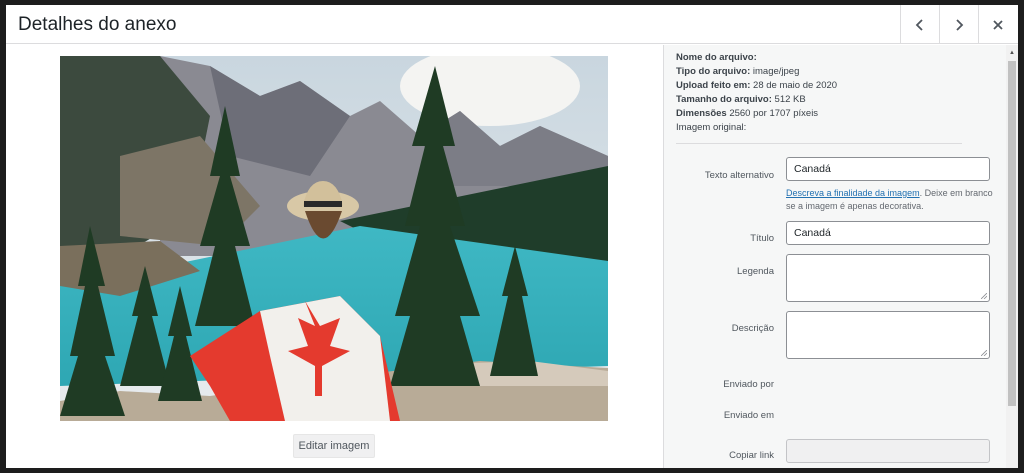 The height and width of the screenshot is (473, 1024). Describe the element at coordinates (888, 335) in the screenshot. I see `description-textarea` at that location.